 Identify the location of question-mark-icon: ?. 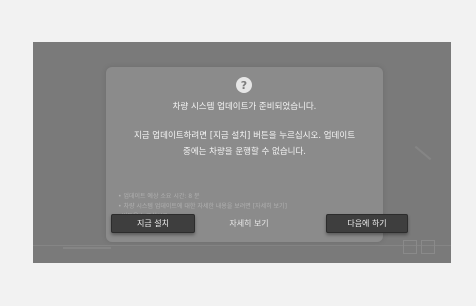
(244, 85).